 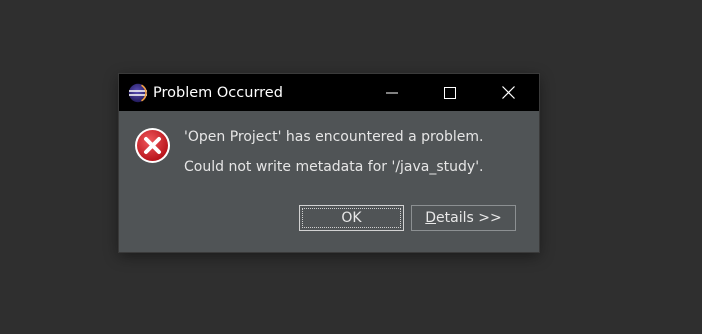 What do you see at coordinates (329, 92) in the screenshot?
I see `title-bar: Problem Occurred` at bounding box center [329, 92].